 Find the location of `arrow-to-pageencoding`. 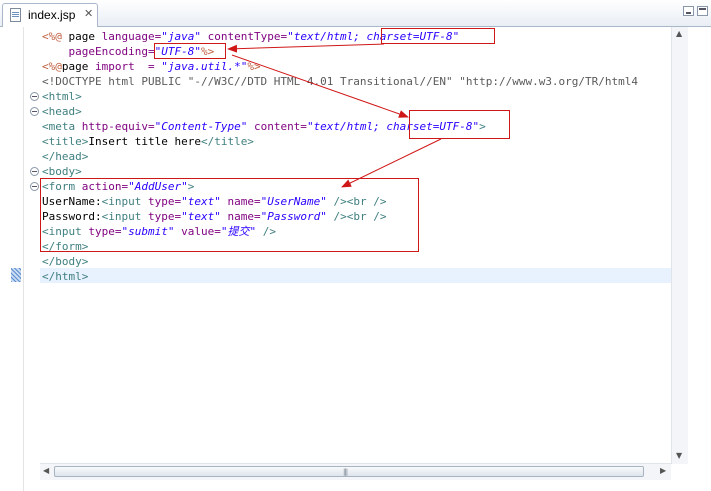

arrow-to-pageencoding is located at coordinates (306, 48).